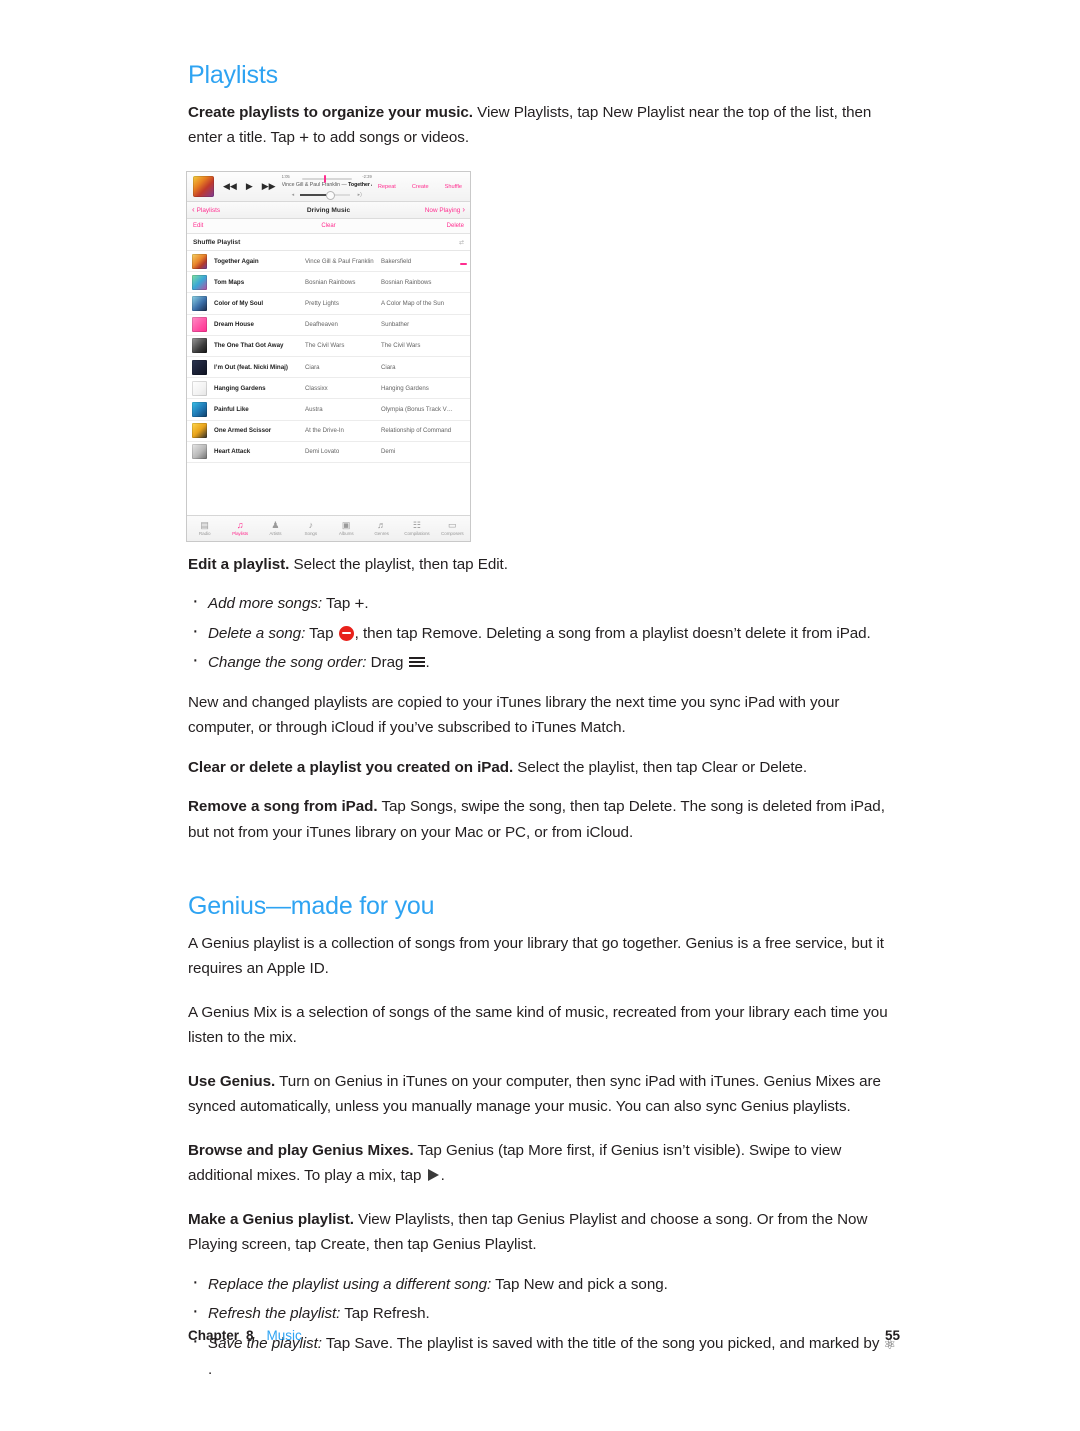  I want to click on tab-compilations: ☷ Compilations, so click(416, 528).